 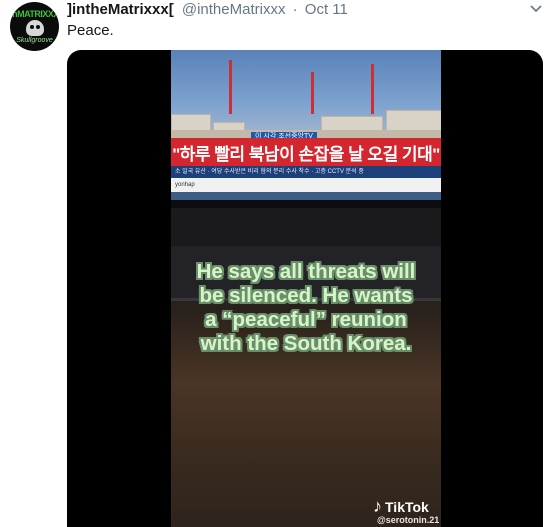 What do you see at coordinates (306, 152) in the screenshot?
I see `tv-banner: "하루 빨리 북남이 손잡을 날 오길 기대"` at bounding box center [306, 152].